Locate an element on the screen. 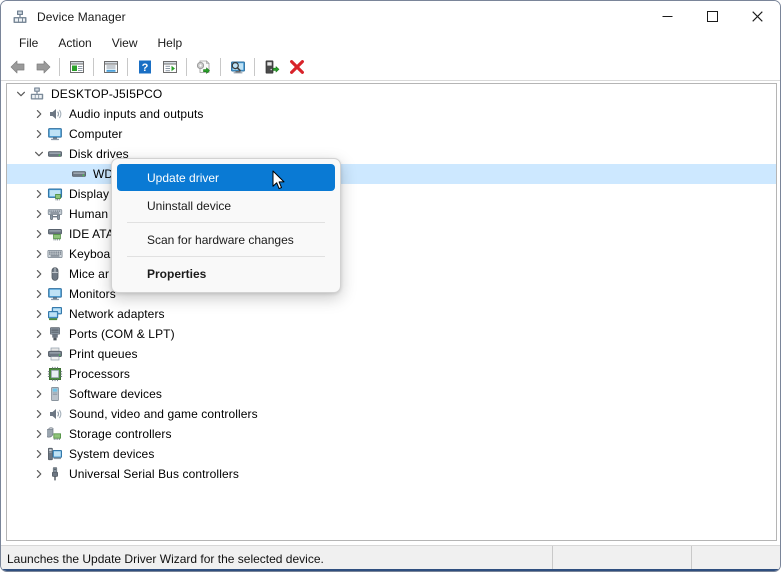 The image size is (781, 572). tree-item-label: Network adapters is located at coordinates (117, 314).